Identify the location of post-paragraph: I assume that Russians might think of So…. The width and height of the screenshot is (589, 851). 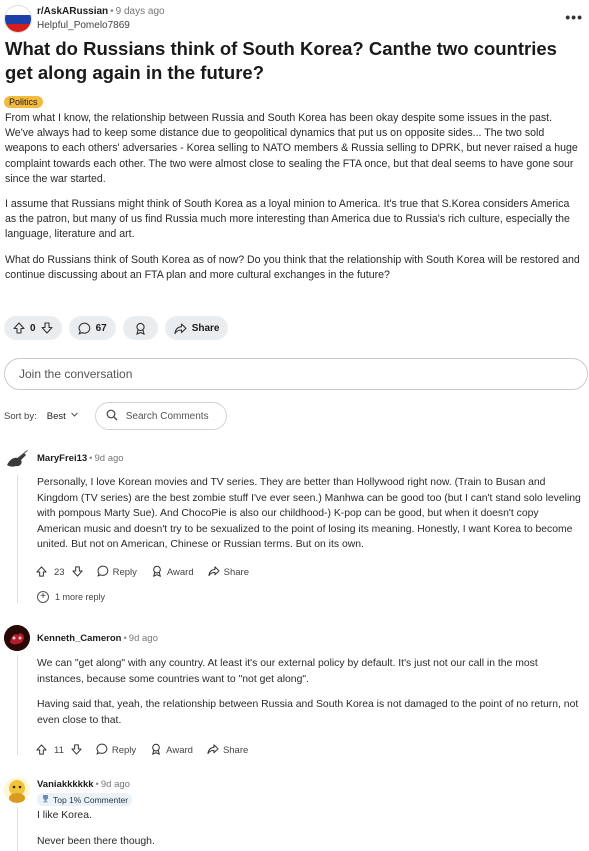
(287, 219).